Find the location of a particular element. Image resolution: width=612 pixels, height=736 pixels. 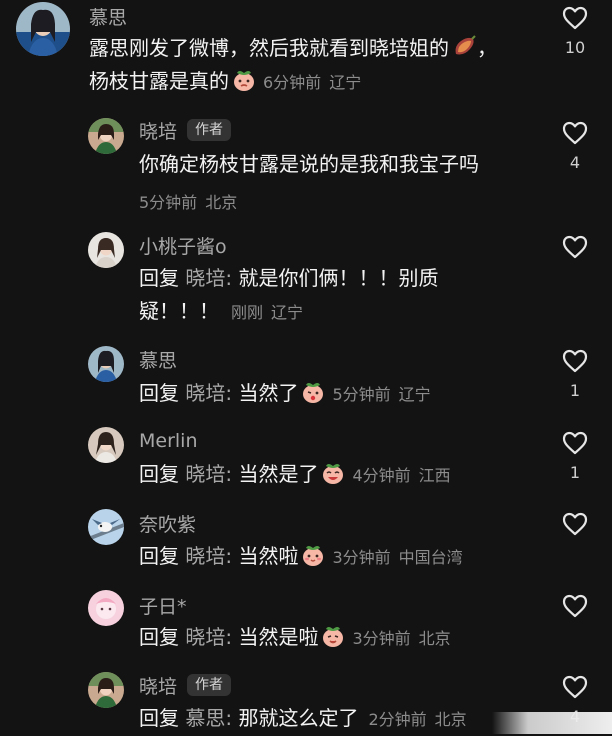

comment-text: 露思刚发了微博，然后我就看到晓培姐的， 杨枝甘露是真的 6分钟前 辽宁 is located at coordinates (293, 63).